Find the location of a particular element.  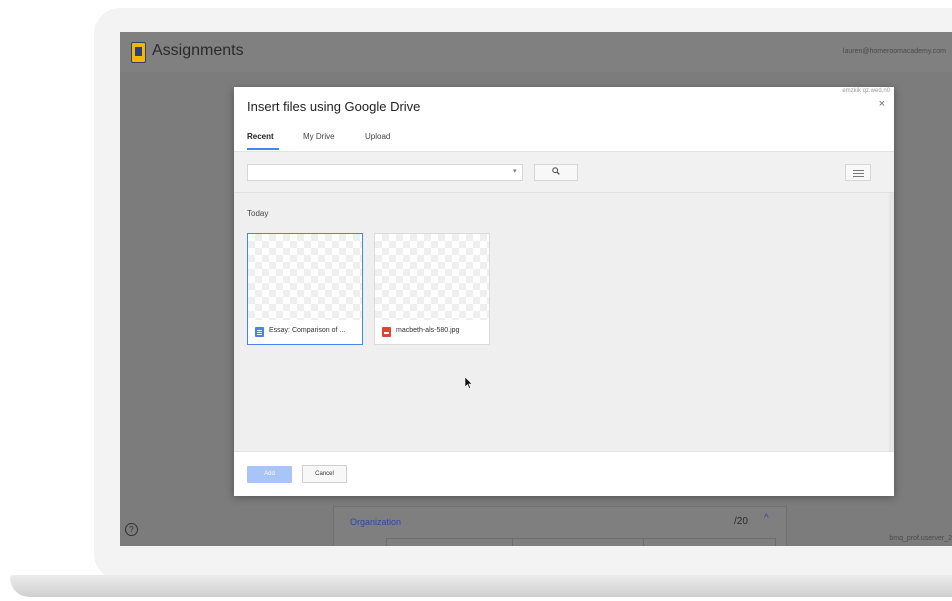

search-icon is located at coordinates (556, 172).